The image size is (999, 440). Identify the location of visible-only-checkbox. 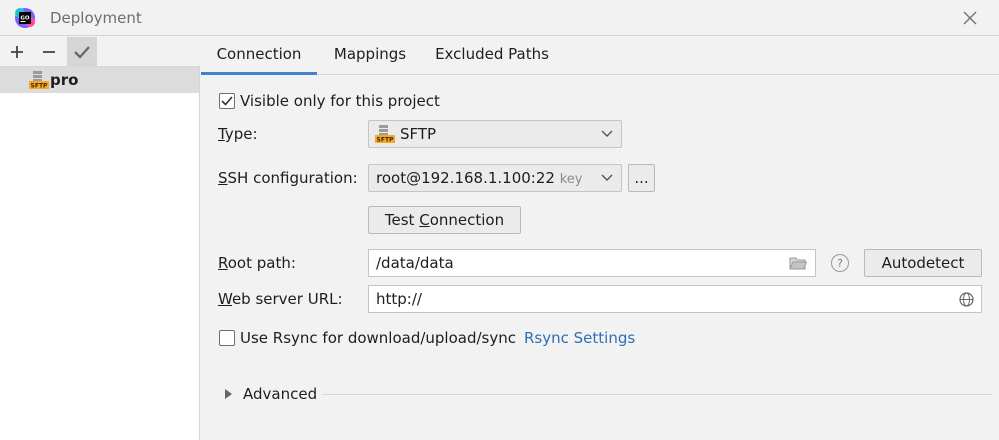
(227, 101).